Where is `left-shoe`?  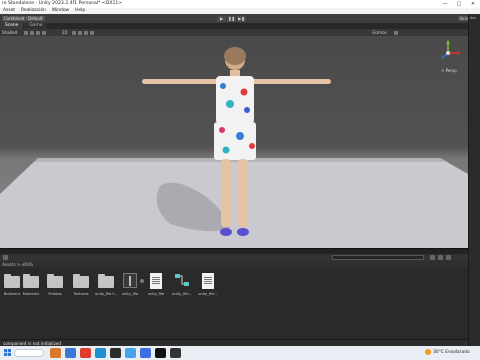 left-shoe is located at coordinates (226, 232).